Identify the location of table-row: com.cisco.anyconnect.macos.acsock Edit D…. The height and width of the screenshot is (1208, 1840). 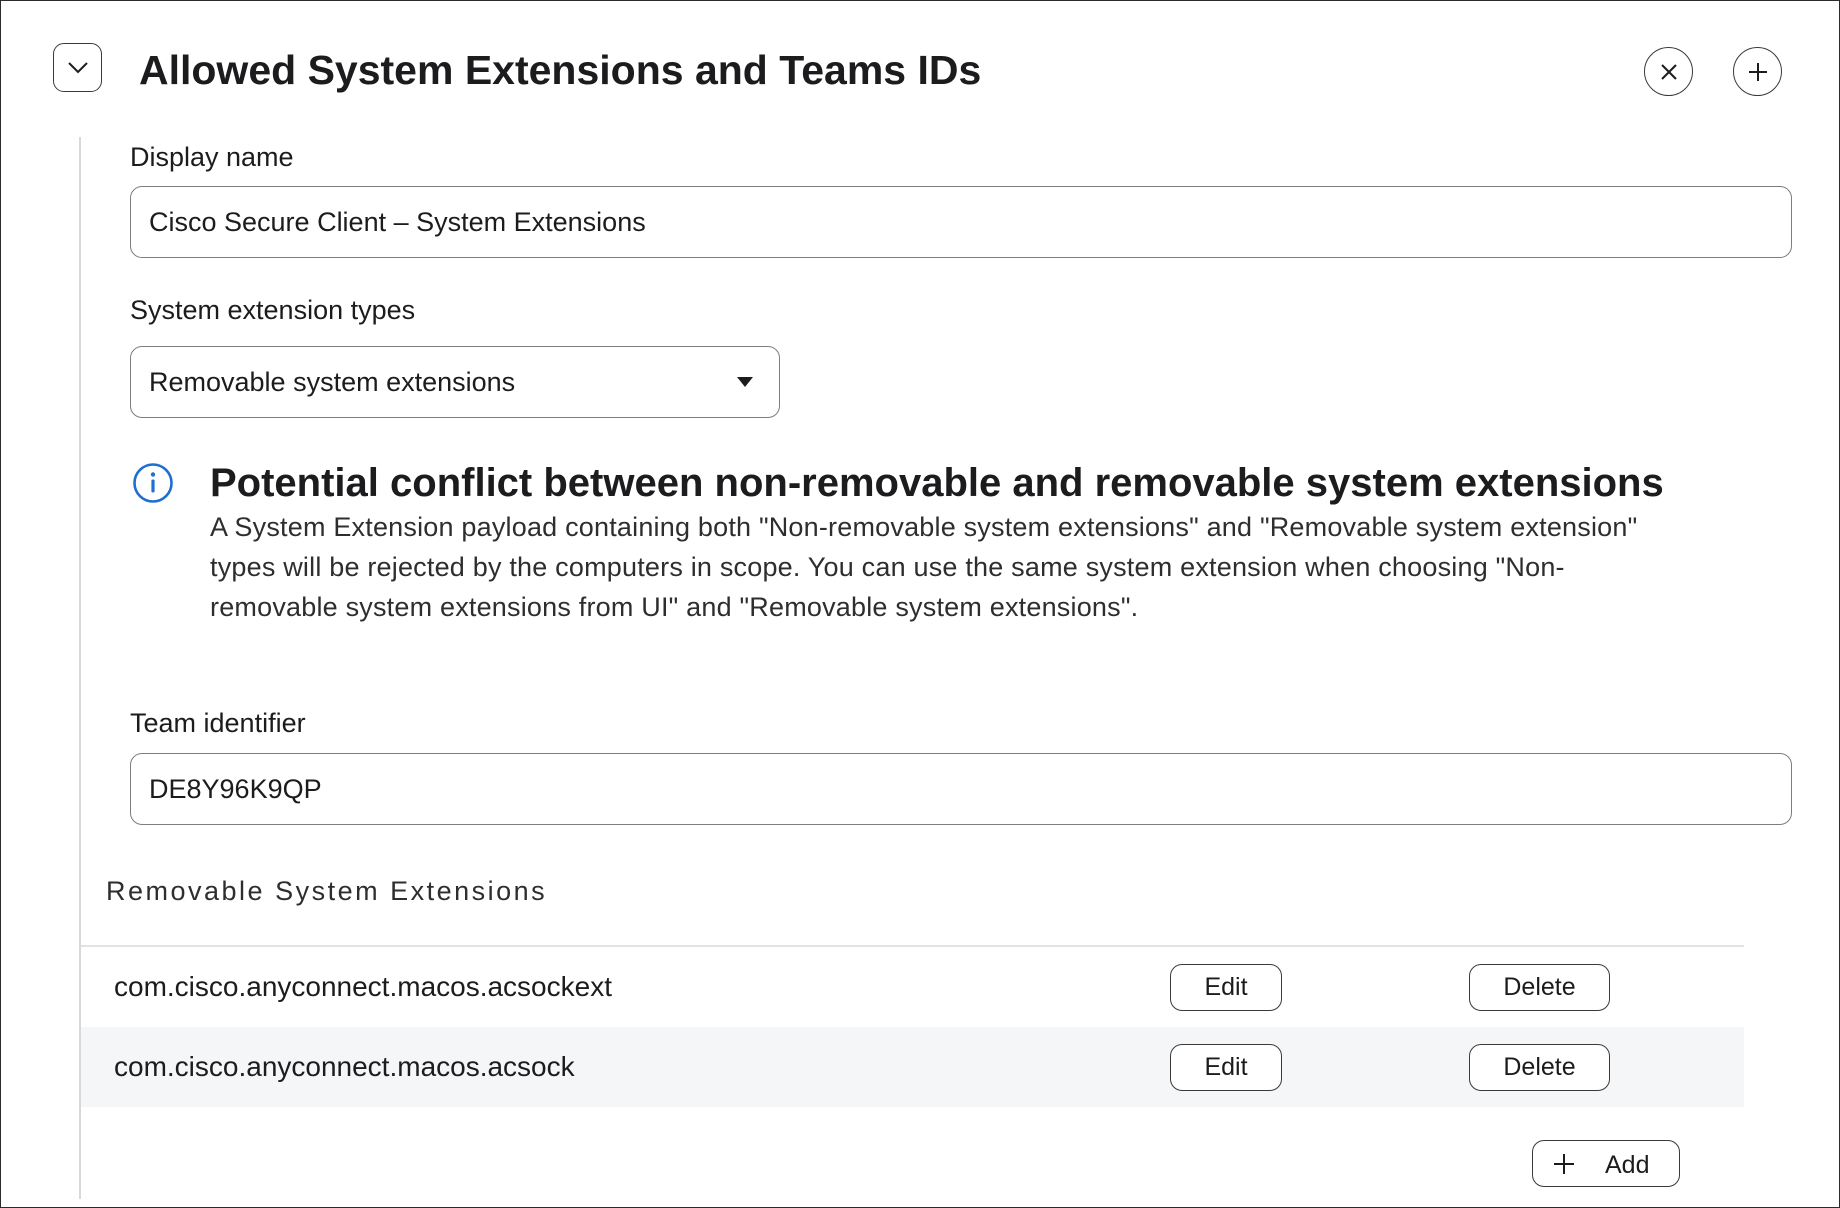
(912, 1067).